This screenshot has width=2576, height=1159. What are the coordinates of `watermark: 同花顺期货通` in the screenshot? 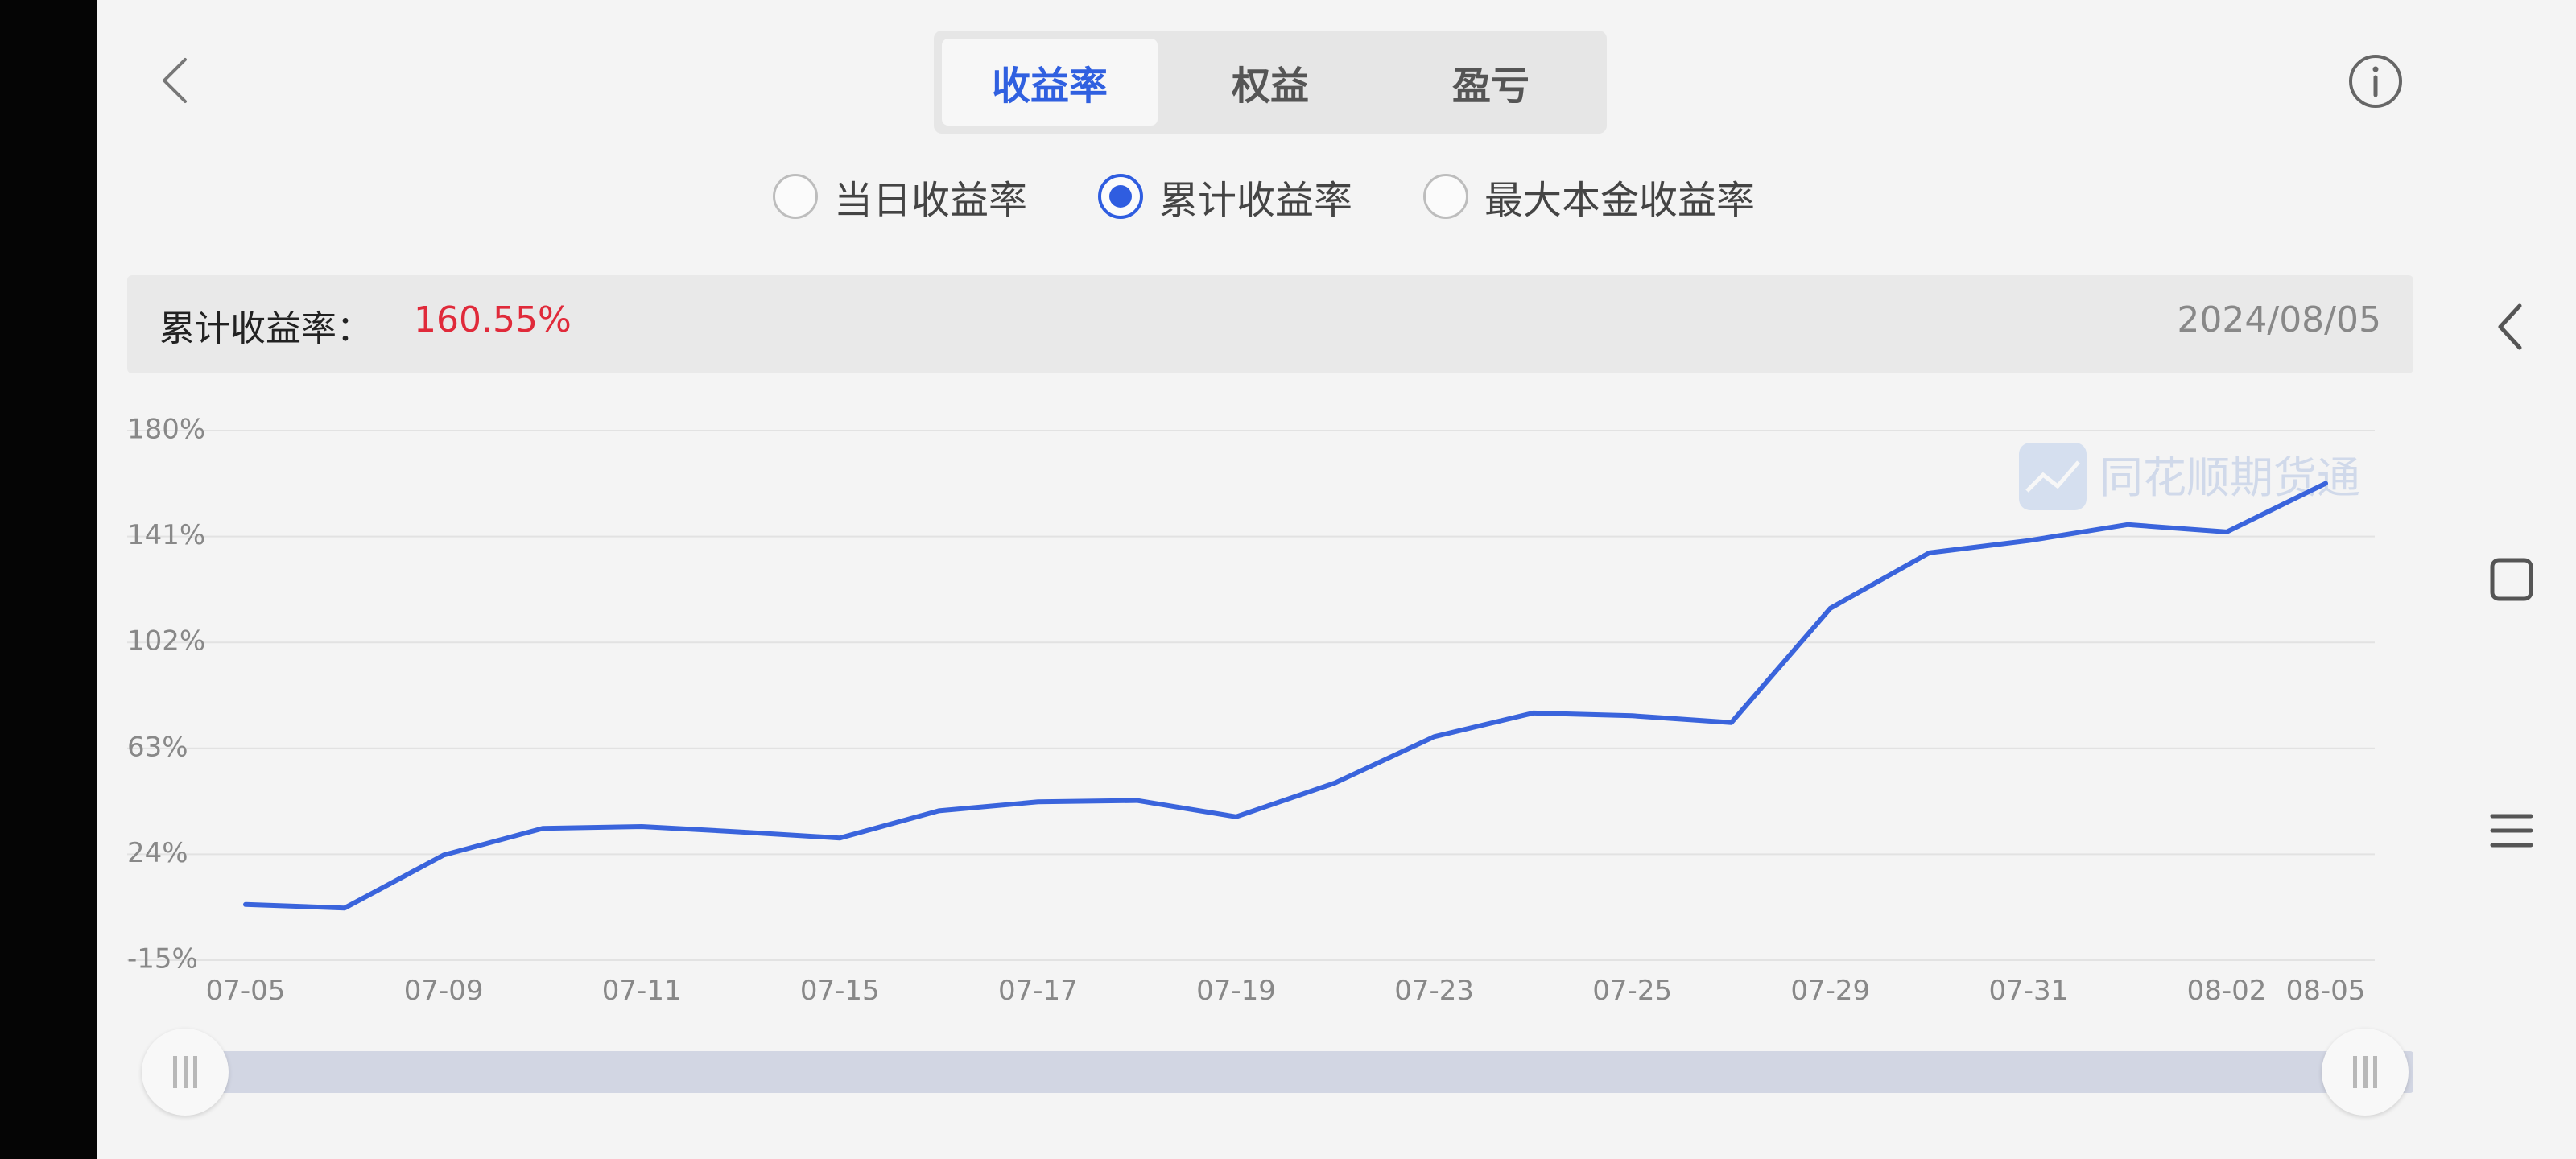 It's located at (2189, 476).